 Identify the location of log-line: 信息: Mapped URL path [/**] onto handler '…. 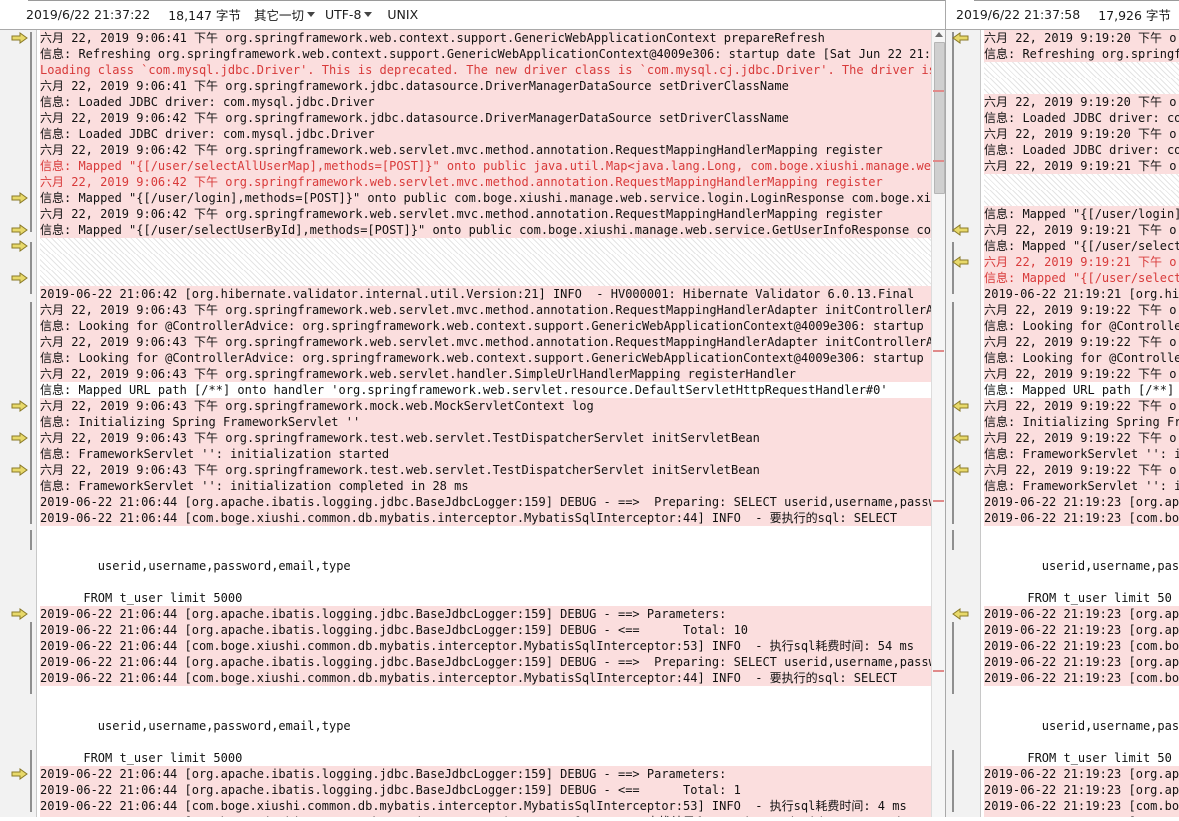
(492, 390).